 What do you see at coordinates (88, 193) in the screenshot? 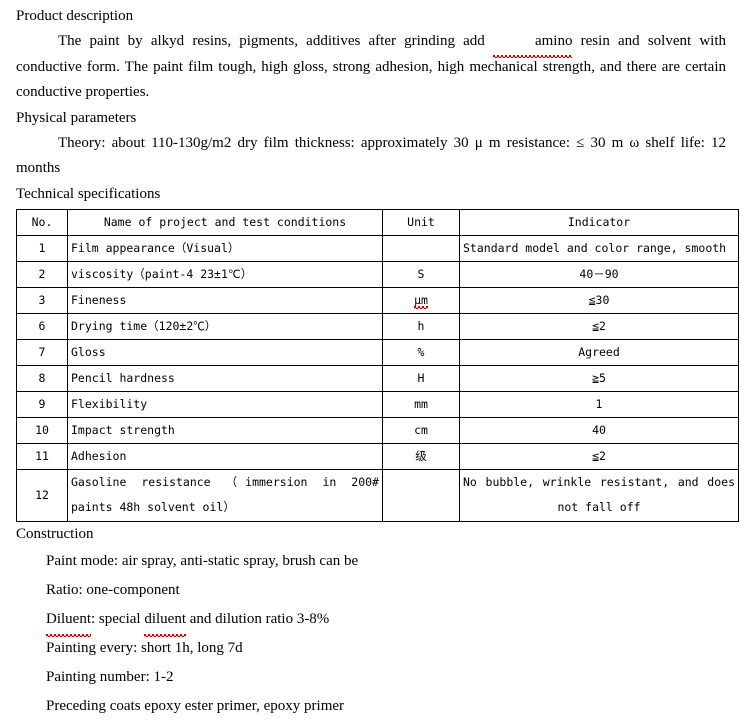
I see `technical-specifications-heading: Technical specifications` at bounding box center [88, 193].